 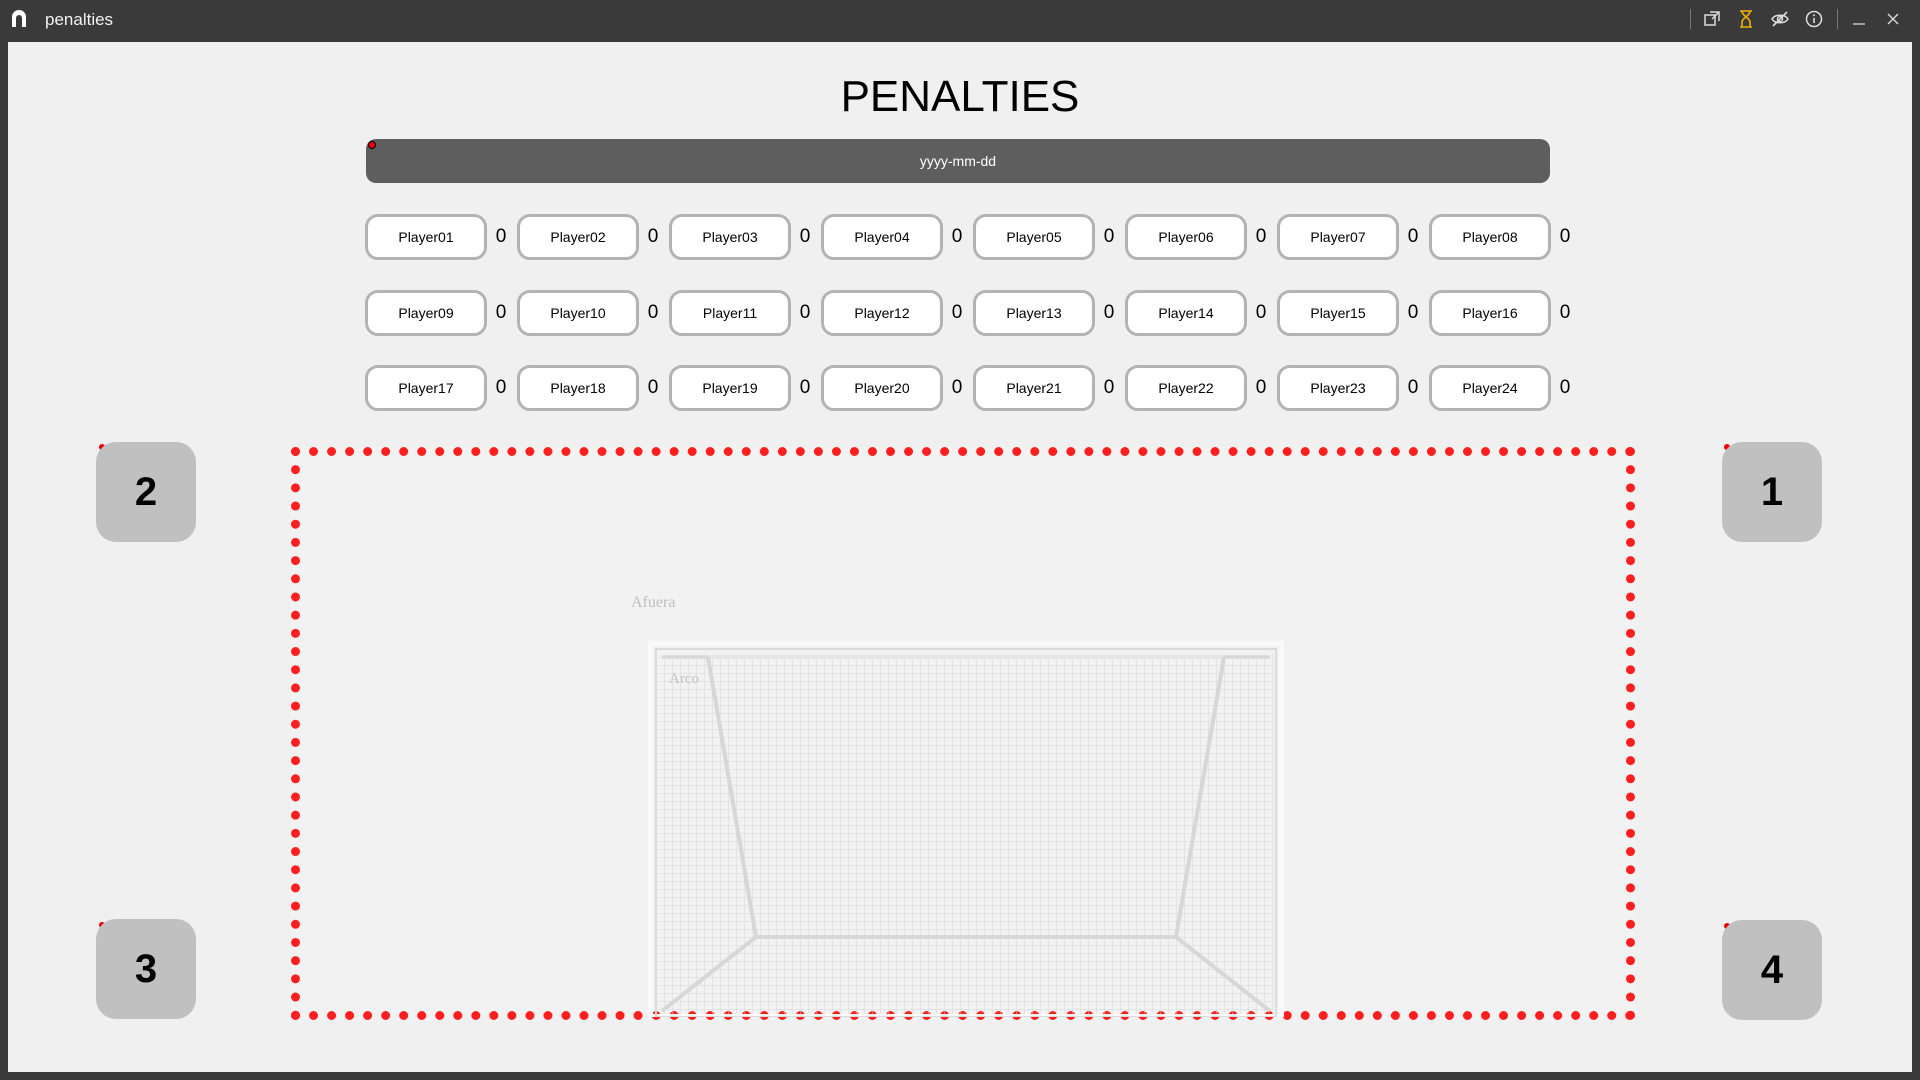 What do you see at coordinates (578, 312) in the screenshot?
I see `player-button: Player10` at bounding box center [578, 312].